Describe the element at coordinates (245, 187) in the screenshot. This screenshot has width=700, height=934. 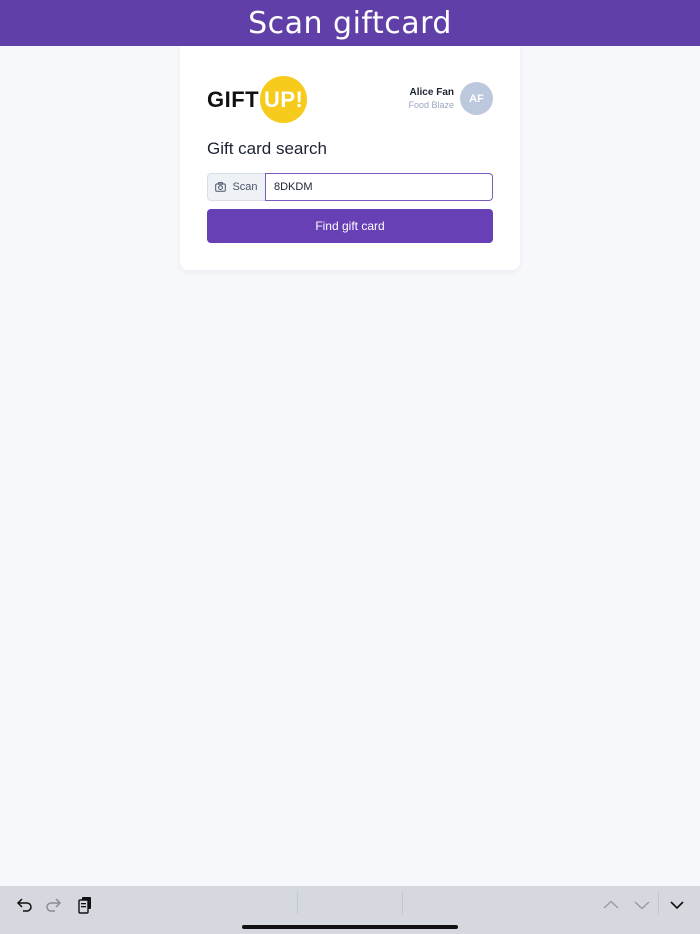
I see `scan-label: Scan` at that location.